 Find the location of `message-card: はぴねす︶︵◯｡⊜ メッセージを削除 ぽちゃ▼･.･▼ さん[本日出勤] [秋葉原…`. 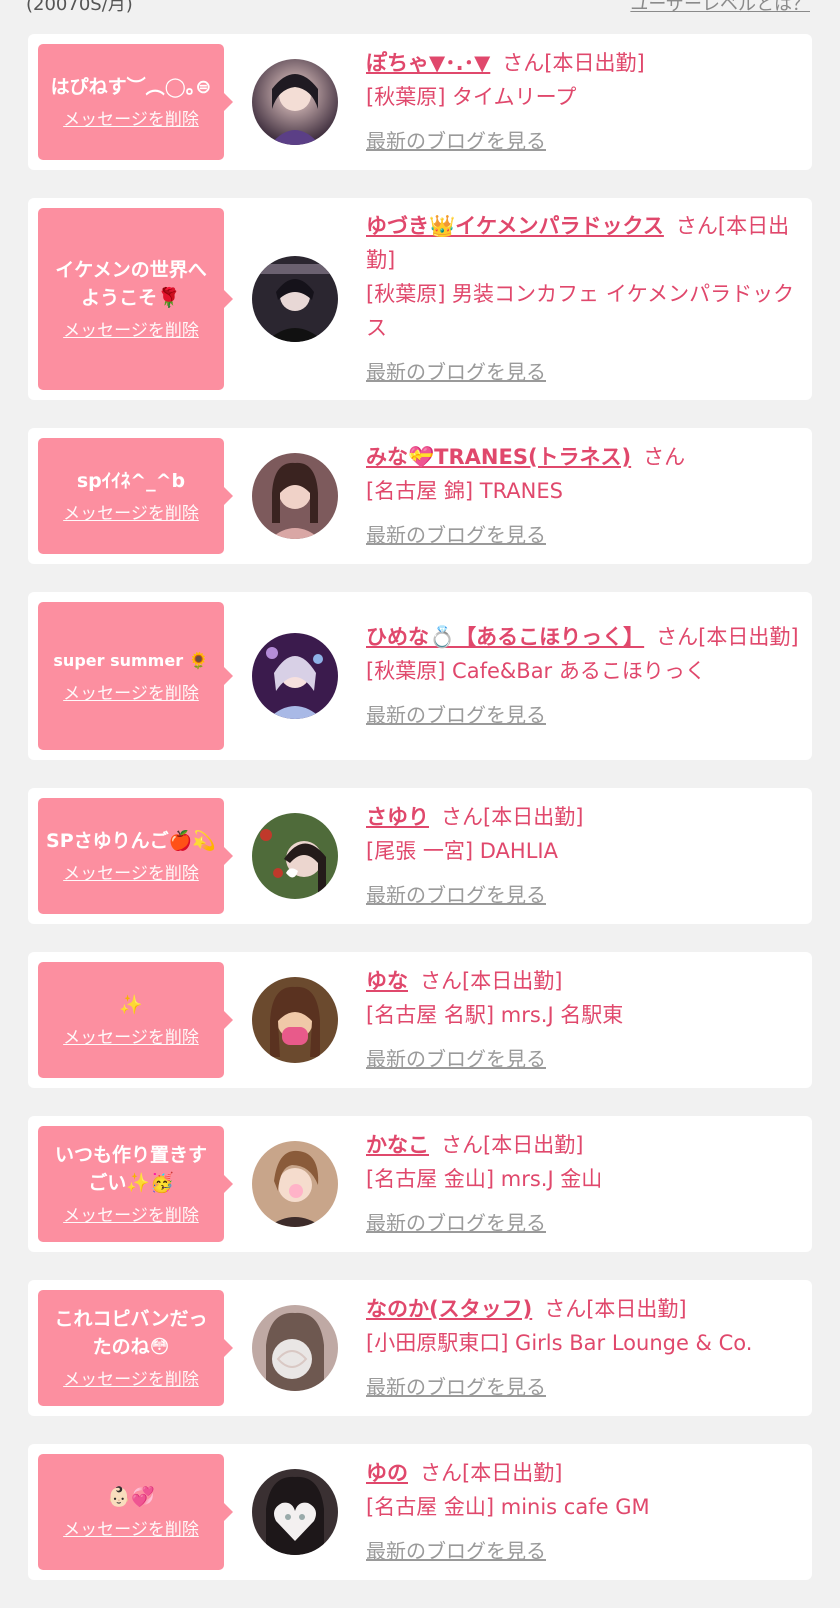

message-card: はぴねす︶︵◯｡⊜ メッセージを削除 ぽちゃ▼･.･▼ さん[本日出勤] [秋葉原… is located at coordinates (420, 102).